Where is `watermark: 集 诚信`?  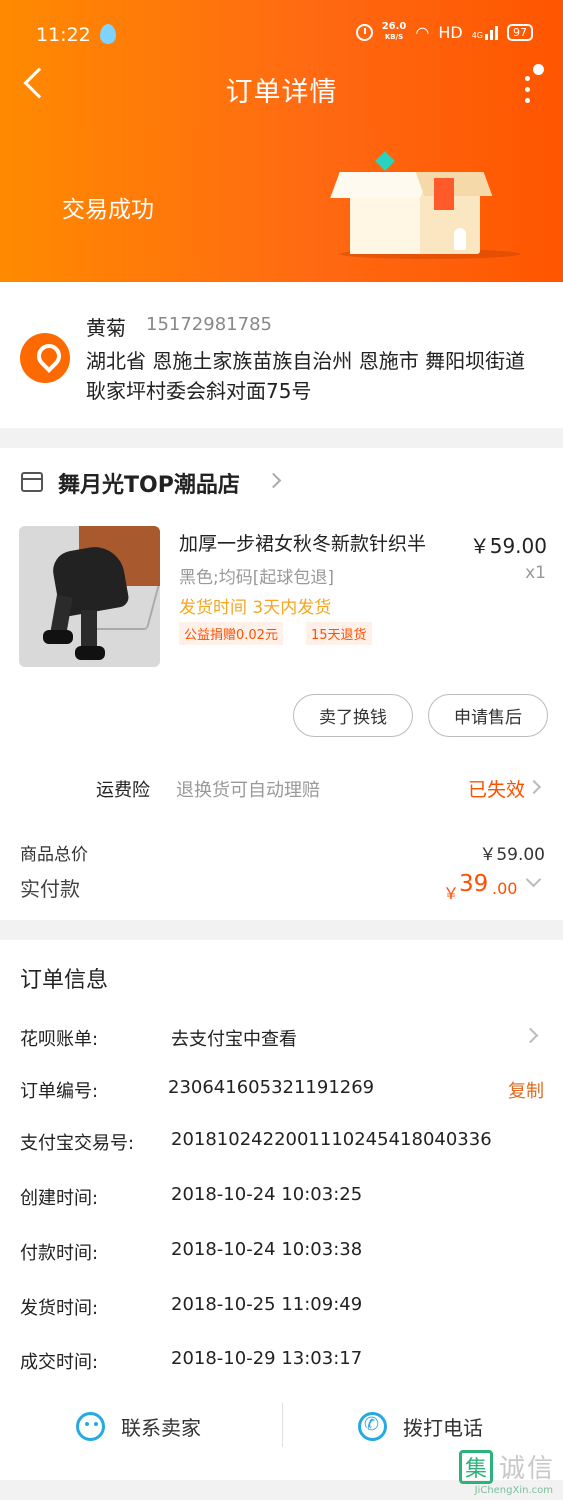 watermark: 集 诚信 is located at coordinates (506, 1466).